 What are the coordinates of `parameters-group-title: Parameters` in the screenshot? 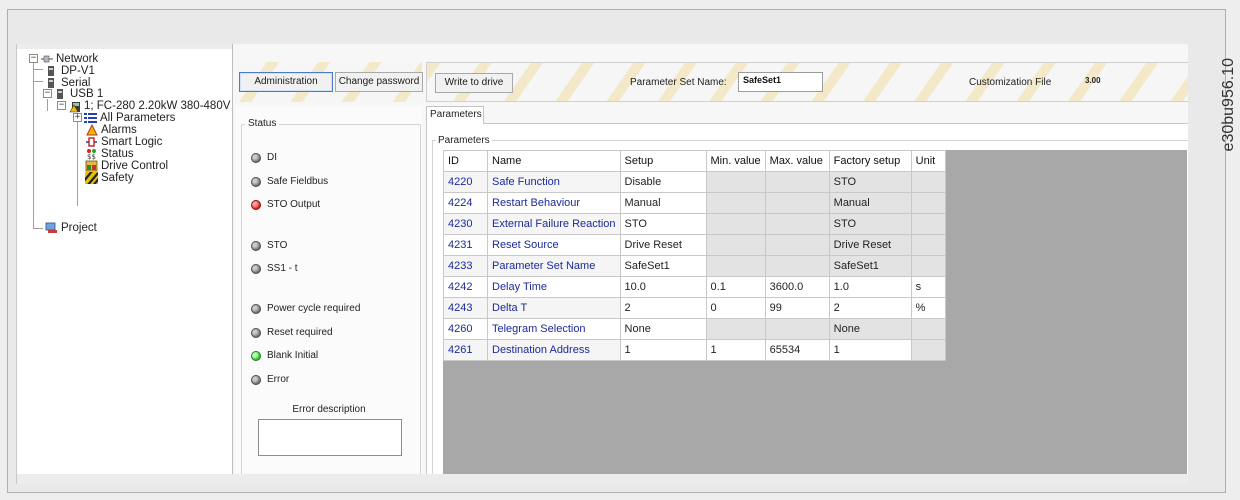 It's located at (464, 140).